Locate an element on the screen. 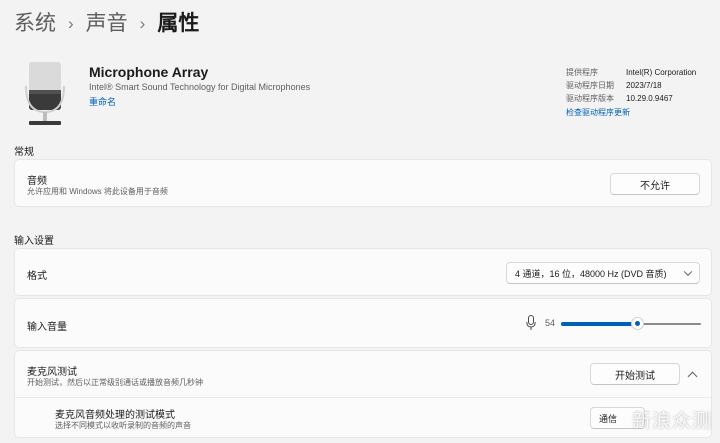  device-name: Microphone Array is located at coordinates (149, 72).